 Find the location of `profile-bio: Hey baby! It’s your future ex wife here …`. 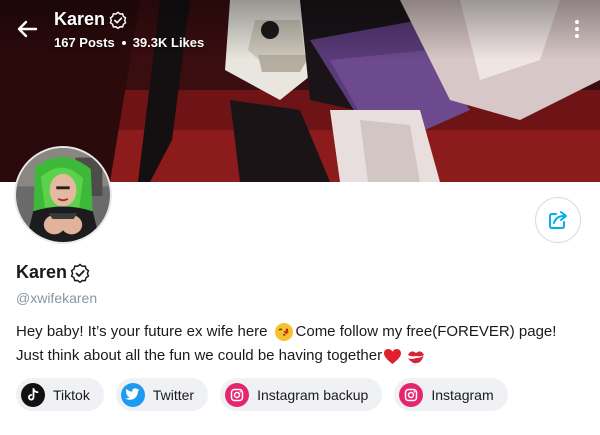

profile-bio: Hey baby! It’s your future ex wife here … is located at coordinates (306, 344).